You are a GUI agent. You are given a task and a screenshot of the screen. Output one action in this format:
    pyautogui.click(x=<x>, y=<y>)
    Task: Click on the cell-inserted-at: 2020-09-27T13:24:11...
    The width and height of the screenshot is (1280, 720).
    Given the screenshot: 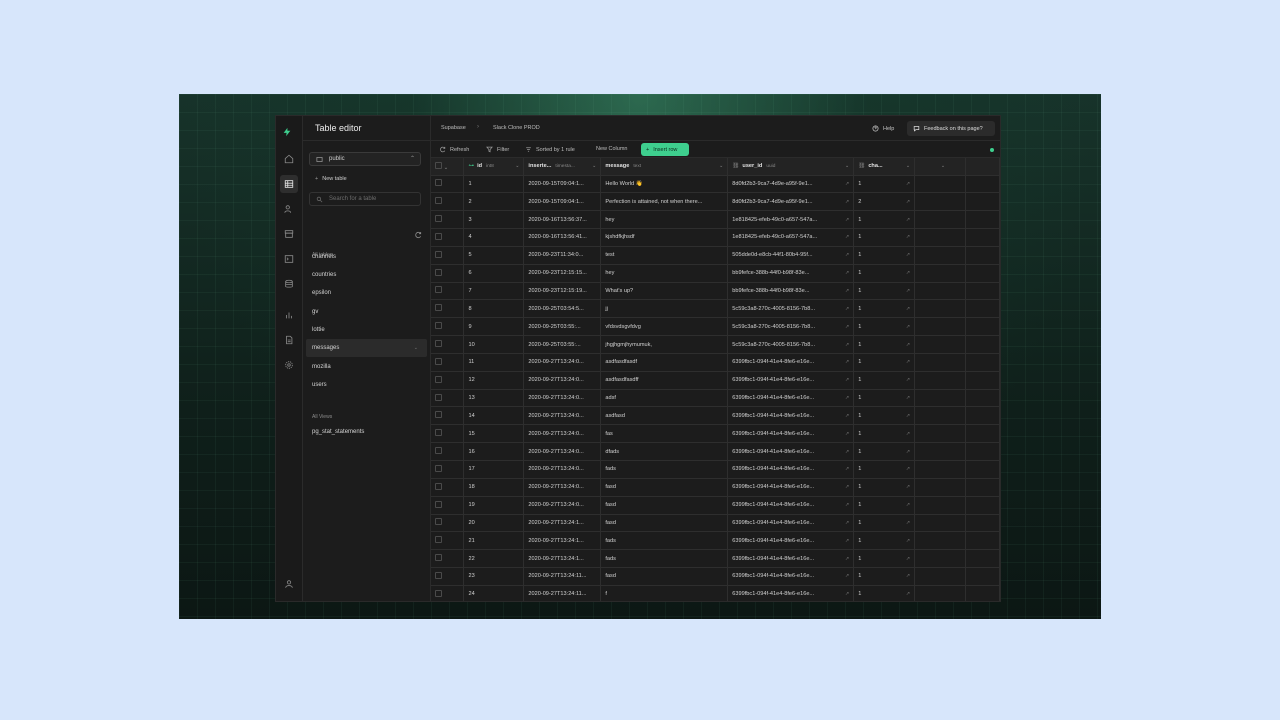 What is the action you would take?
    pyautogui.click(x=562, y=593)
    